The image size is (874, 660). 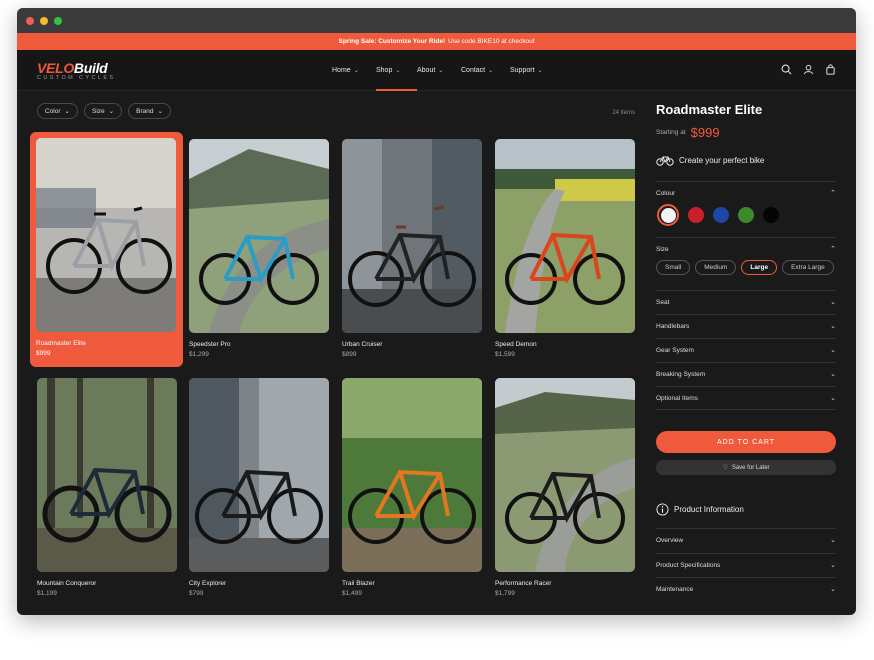 I want to click on close-window-button, so click(x=30, y=20).